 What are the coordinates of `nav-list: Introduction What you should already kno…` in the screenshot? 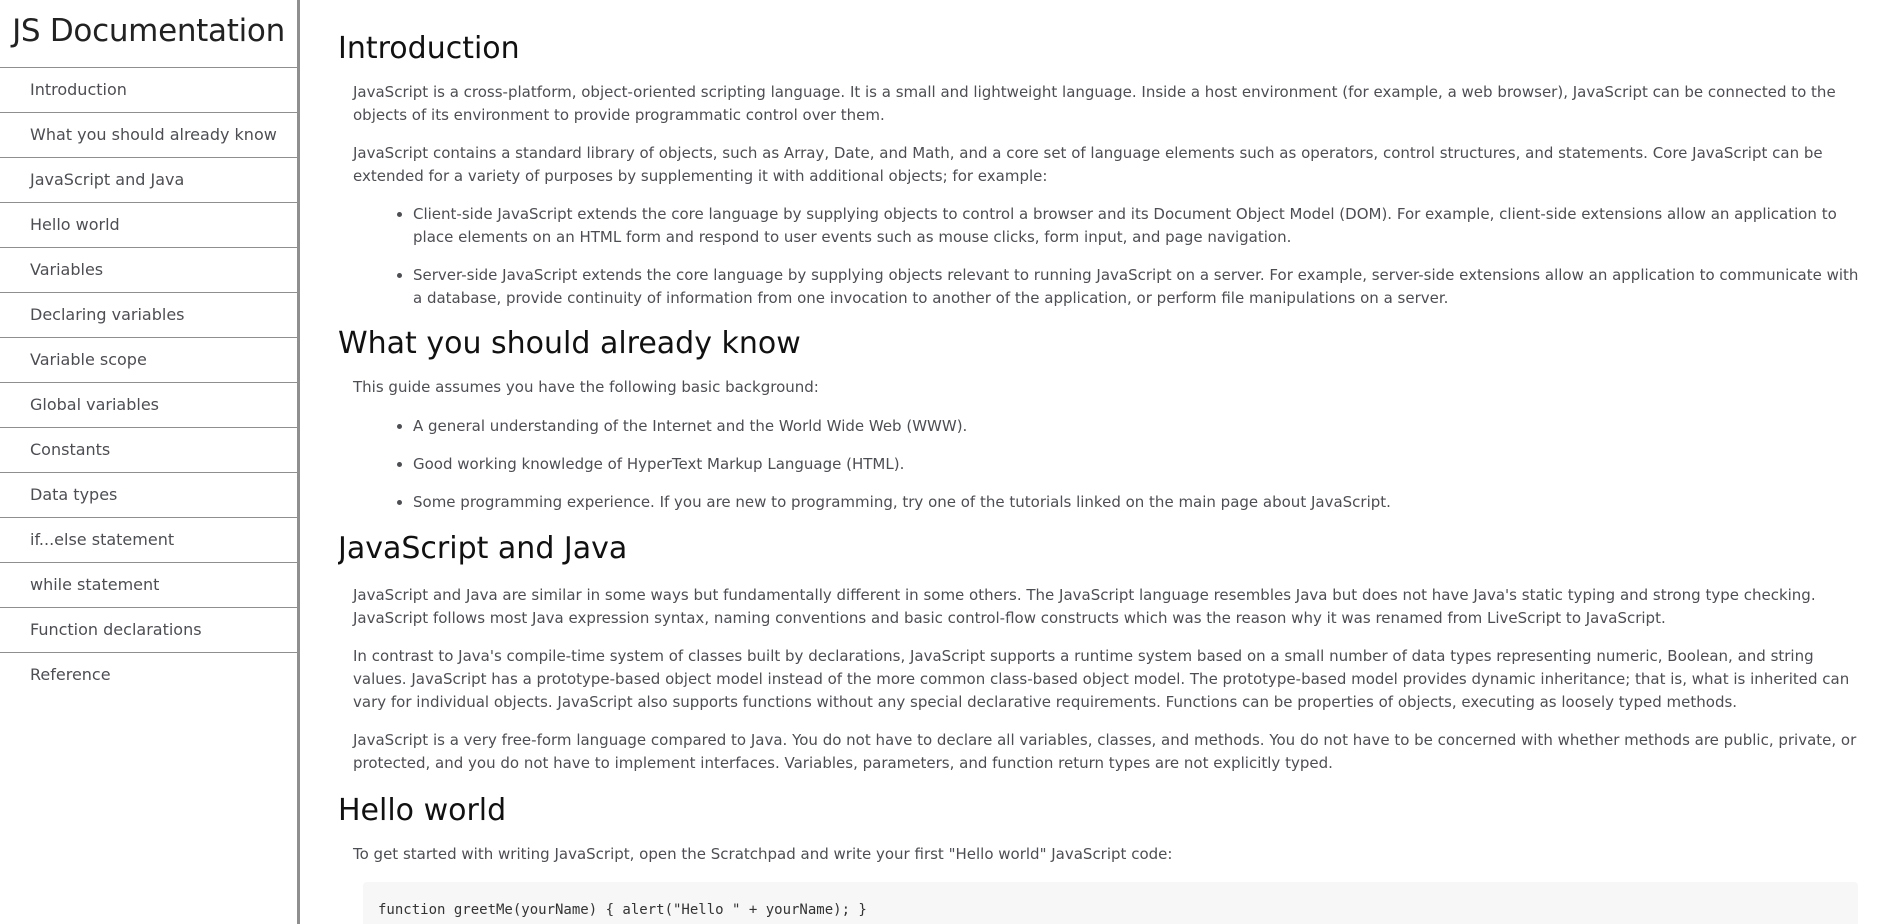 It's located at (148, 383).